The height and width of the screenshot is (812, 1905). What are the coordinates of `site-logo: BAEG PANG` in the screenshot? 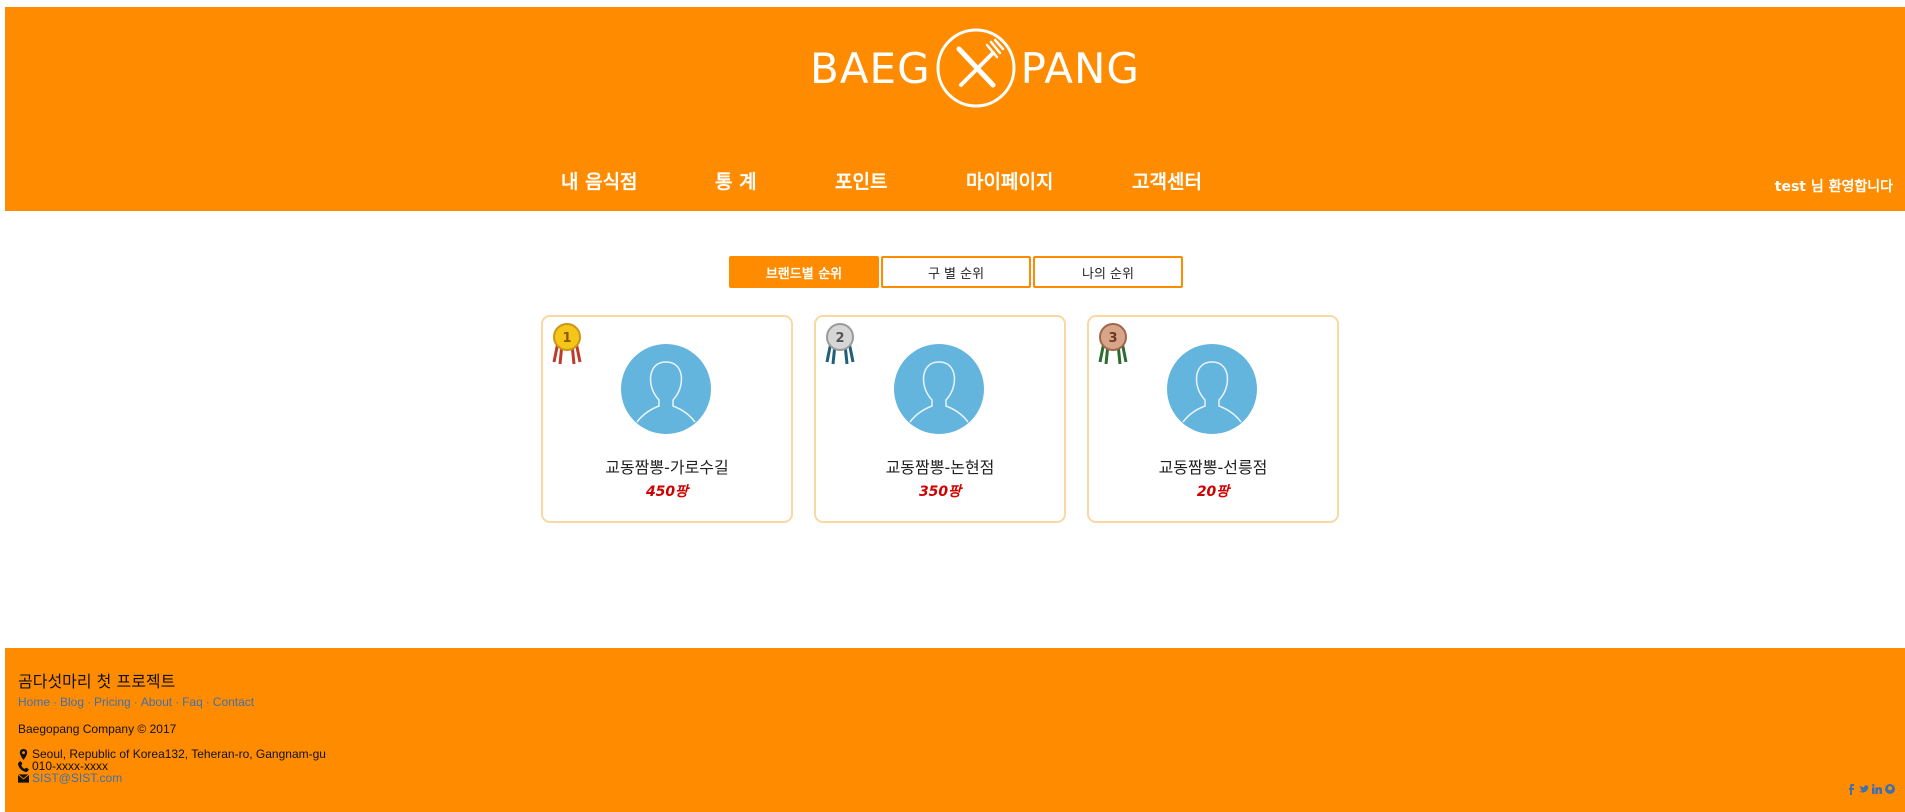 It's located at (975, 68).